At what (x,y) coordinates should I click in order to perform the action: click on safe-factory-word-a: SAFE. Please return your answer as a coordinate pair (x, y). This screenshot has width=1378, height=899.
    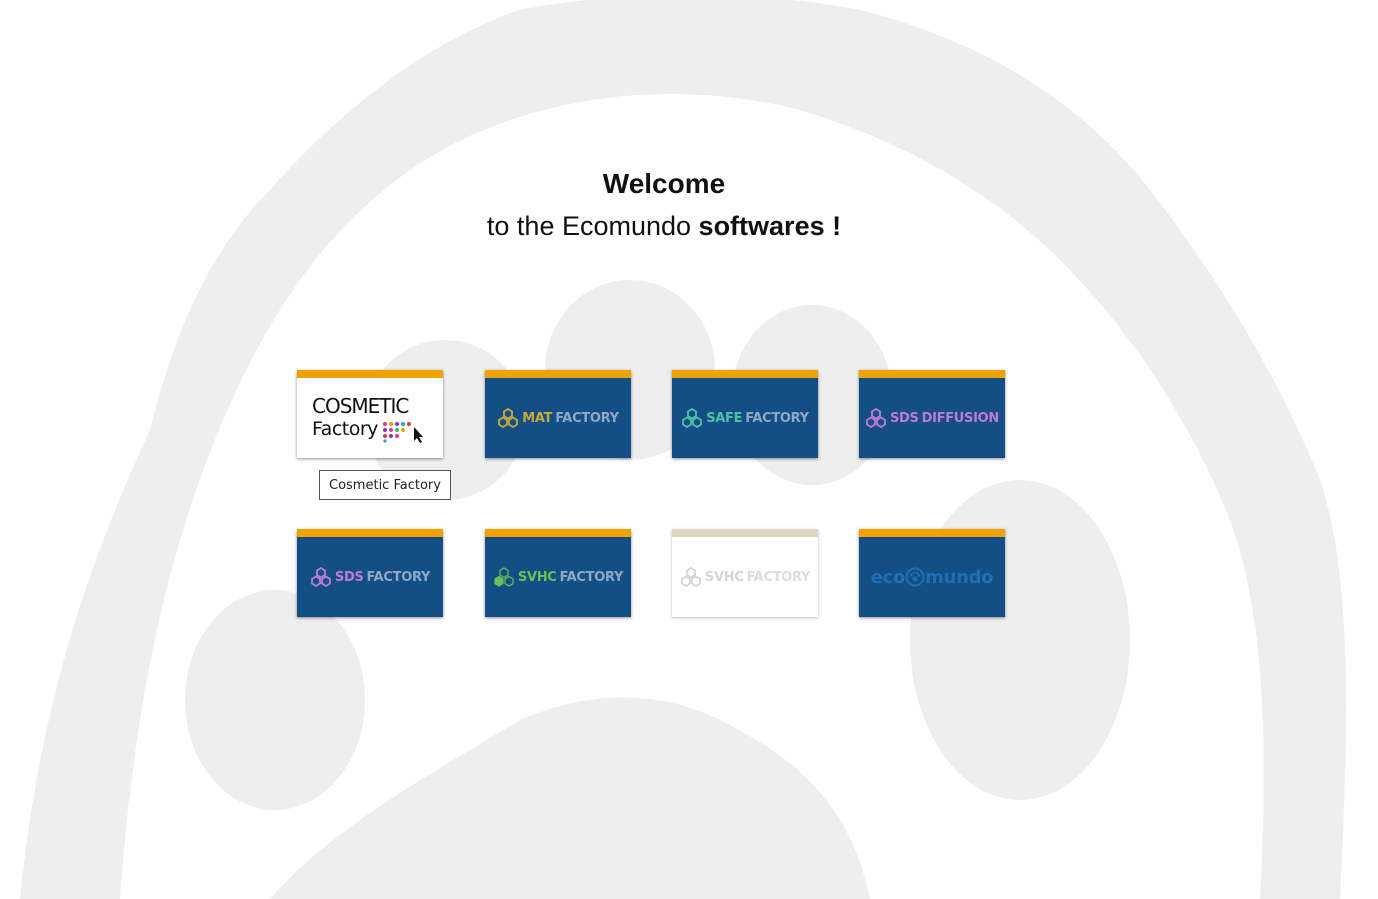
    Looking at the image, I should click on (724, 418).